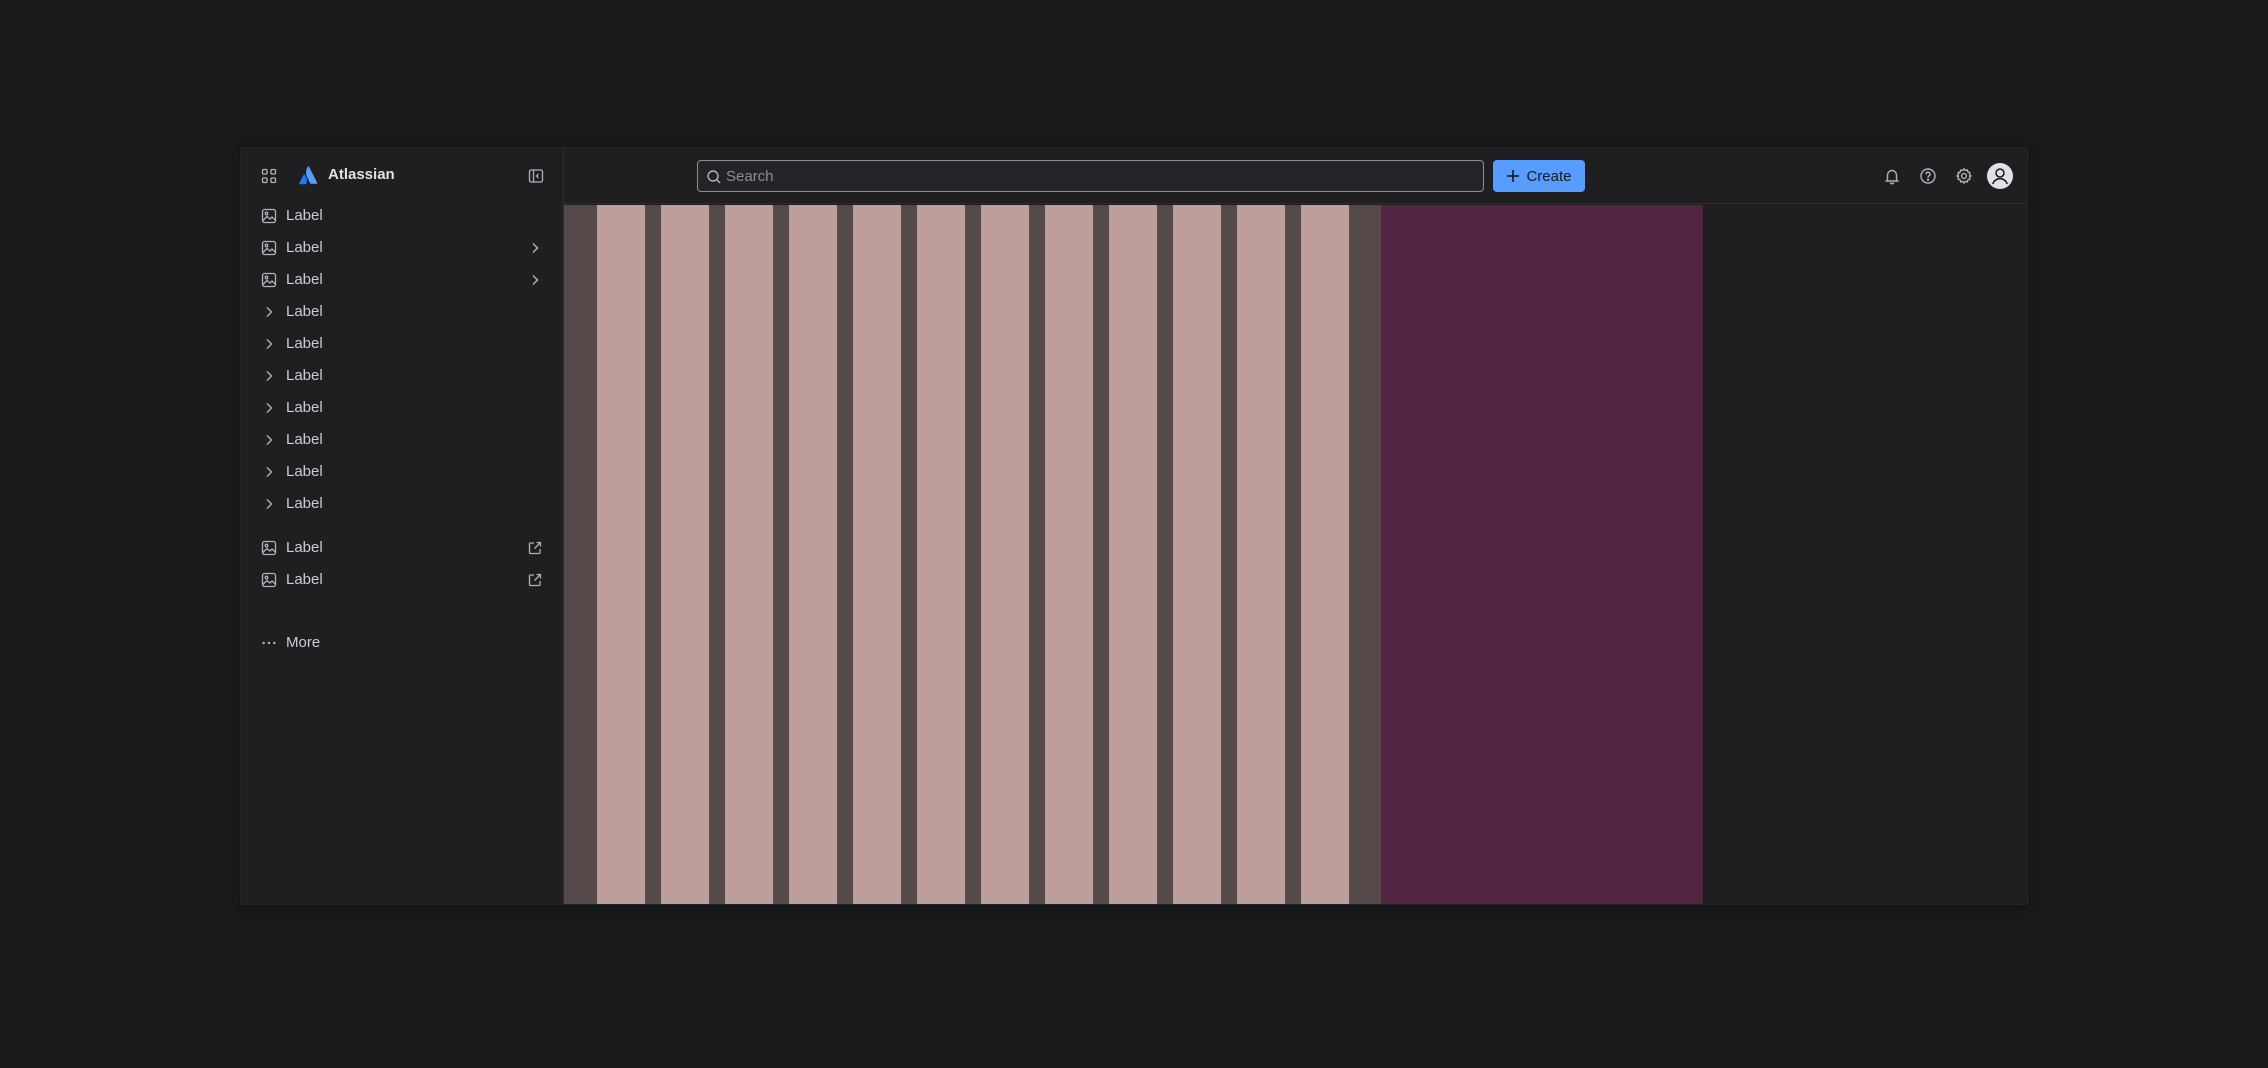 This screenshot has height=1068, width=2268. Describe the element at coordinates (1513, 176) in the screenshot. I see `plus-icon` at that location.